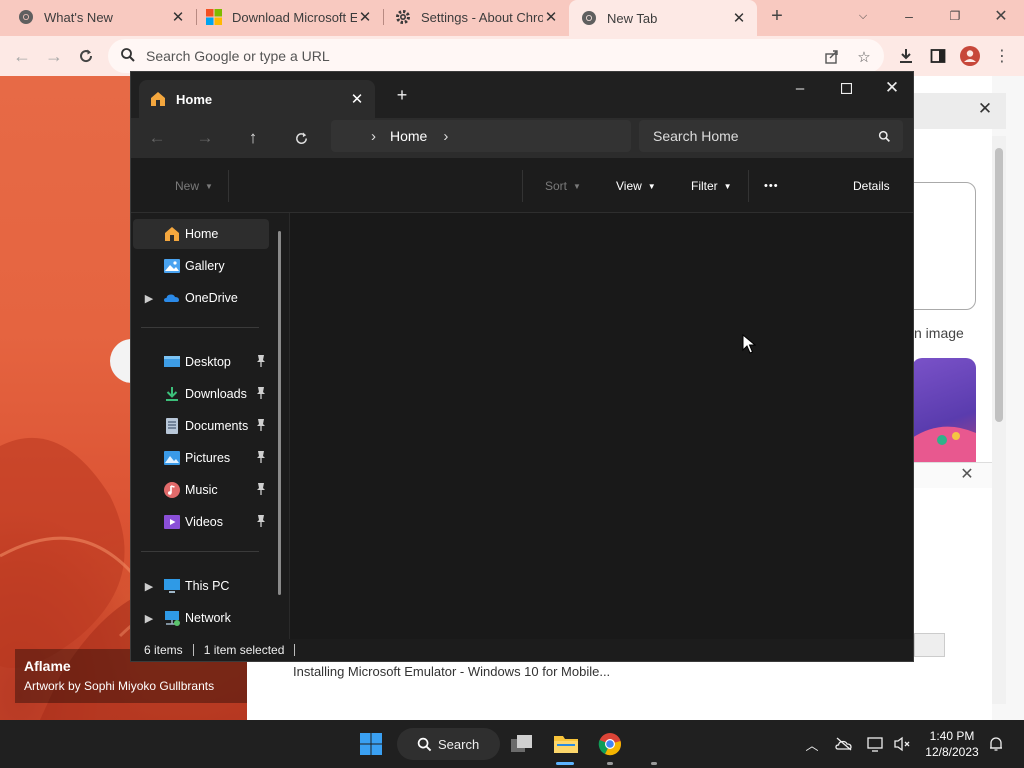 The height and width of the screenshot is (768, 1024). Describe the element at coordinates (844, 744) in the screenshot. I see `onedrive-offline-icon` at that location.